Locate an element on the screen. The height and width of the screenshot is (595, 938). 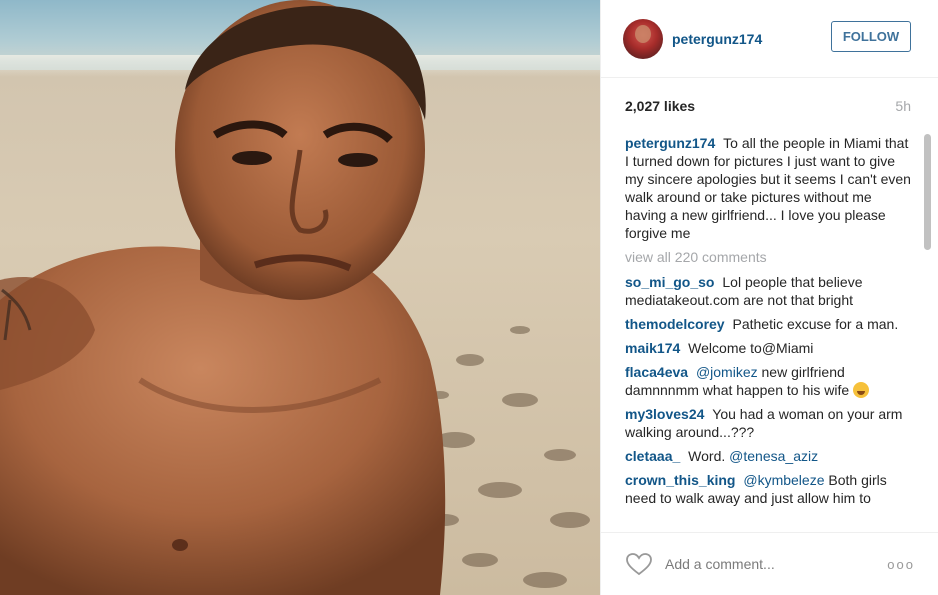
caption-username: petergunz174 is located at coordinates (672, 143).